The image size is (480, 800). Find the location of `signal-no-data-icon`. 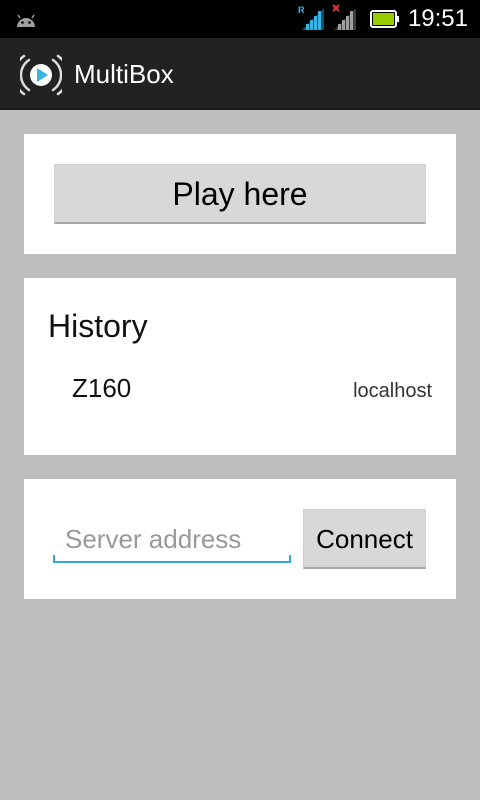

signal-no-data-icon is located at coordinates (344, 17).